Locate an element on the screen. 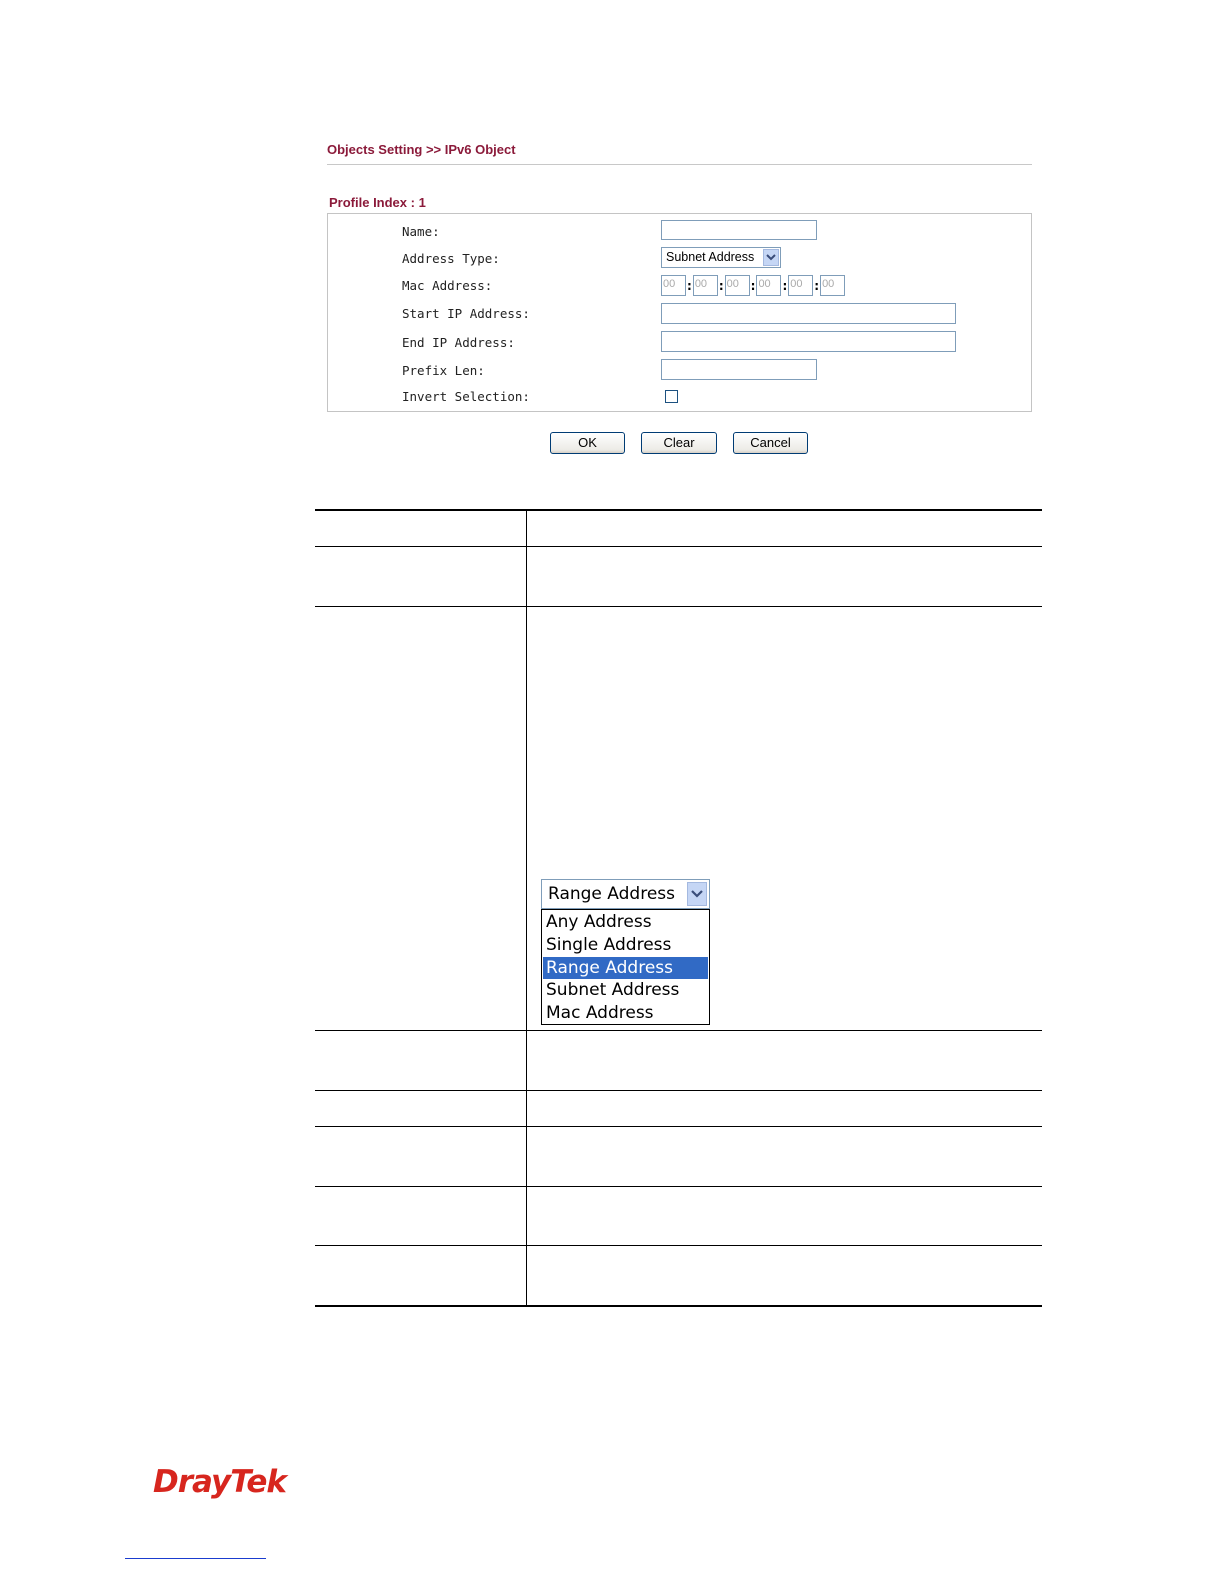 This screenshot has width=1224, height=1584. address-type-label: Address Type: is located at coordinates (451, 258).